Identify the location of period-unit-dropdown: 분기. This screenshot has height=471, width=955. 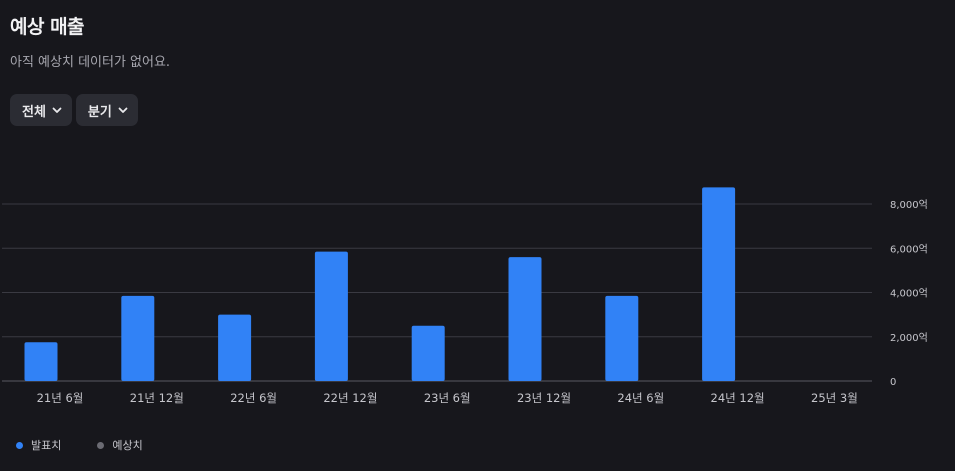
(106, 110).